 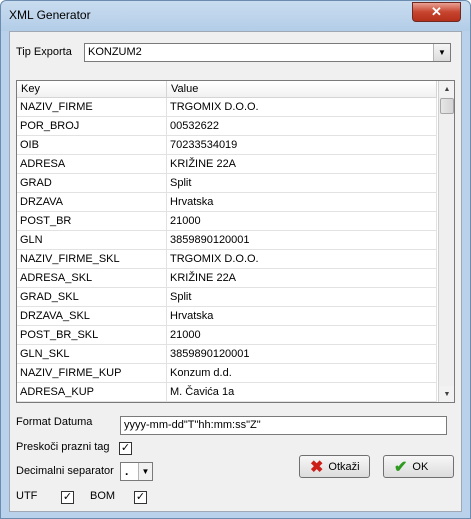 I want to click on date-format-label: Format Datuma, so click(x=54, y=422).